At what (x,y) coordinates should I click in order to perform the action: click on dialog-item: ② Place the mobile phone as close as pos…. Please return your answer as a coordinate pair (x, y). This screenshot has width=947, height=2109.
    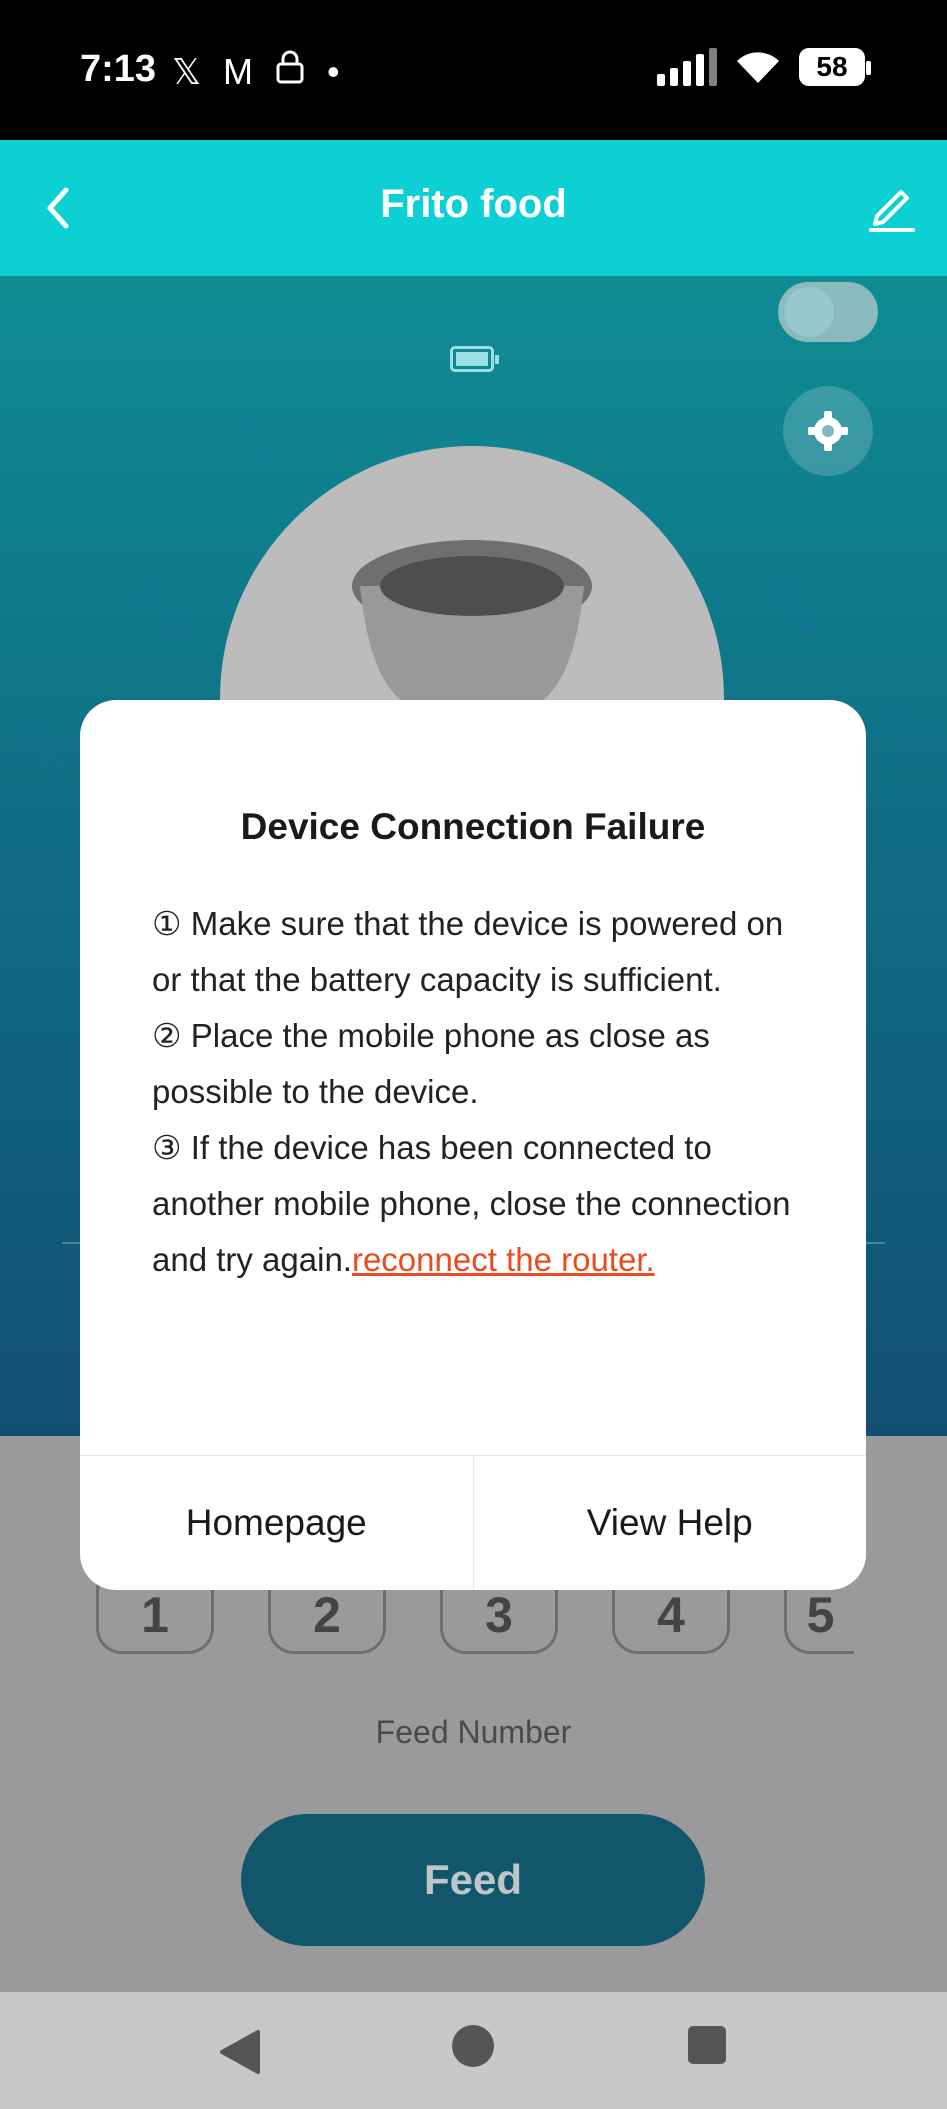
    Looking at the image, I should click on (431, 1063).